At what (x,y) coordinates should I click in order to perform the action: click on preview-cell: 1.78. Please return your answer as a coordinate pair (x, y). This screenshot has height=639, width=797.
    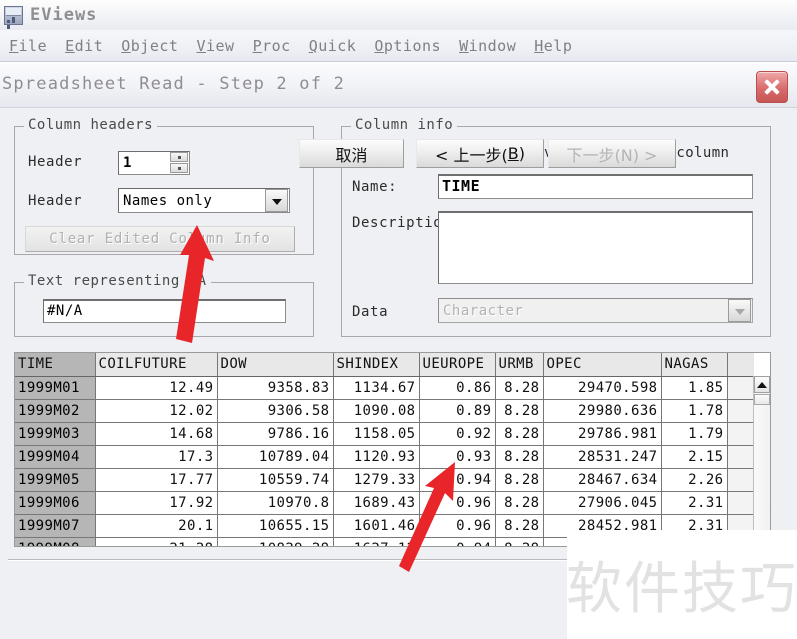
    Looking at the image, I should click on (694, 411).